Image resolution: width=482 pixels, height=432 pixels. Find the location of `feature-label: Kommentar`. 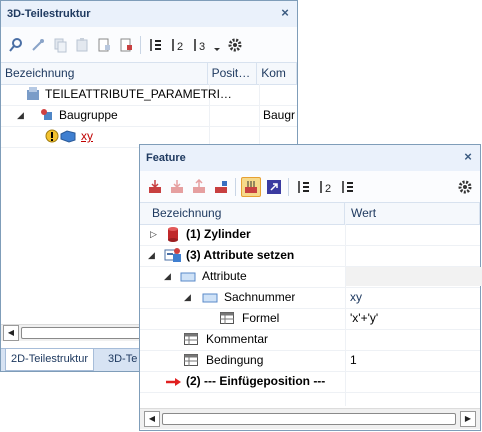

feature-label: Kommentar is located at coordinates (237, 339).